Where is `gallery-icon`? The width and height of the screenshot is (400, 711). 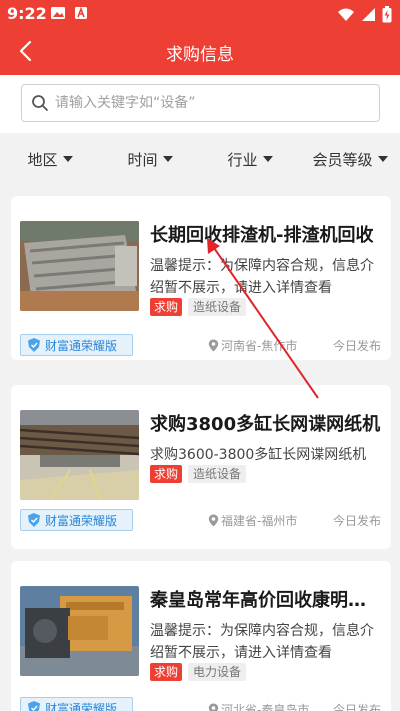
gallery-icon is located at coordinates (58, 13).